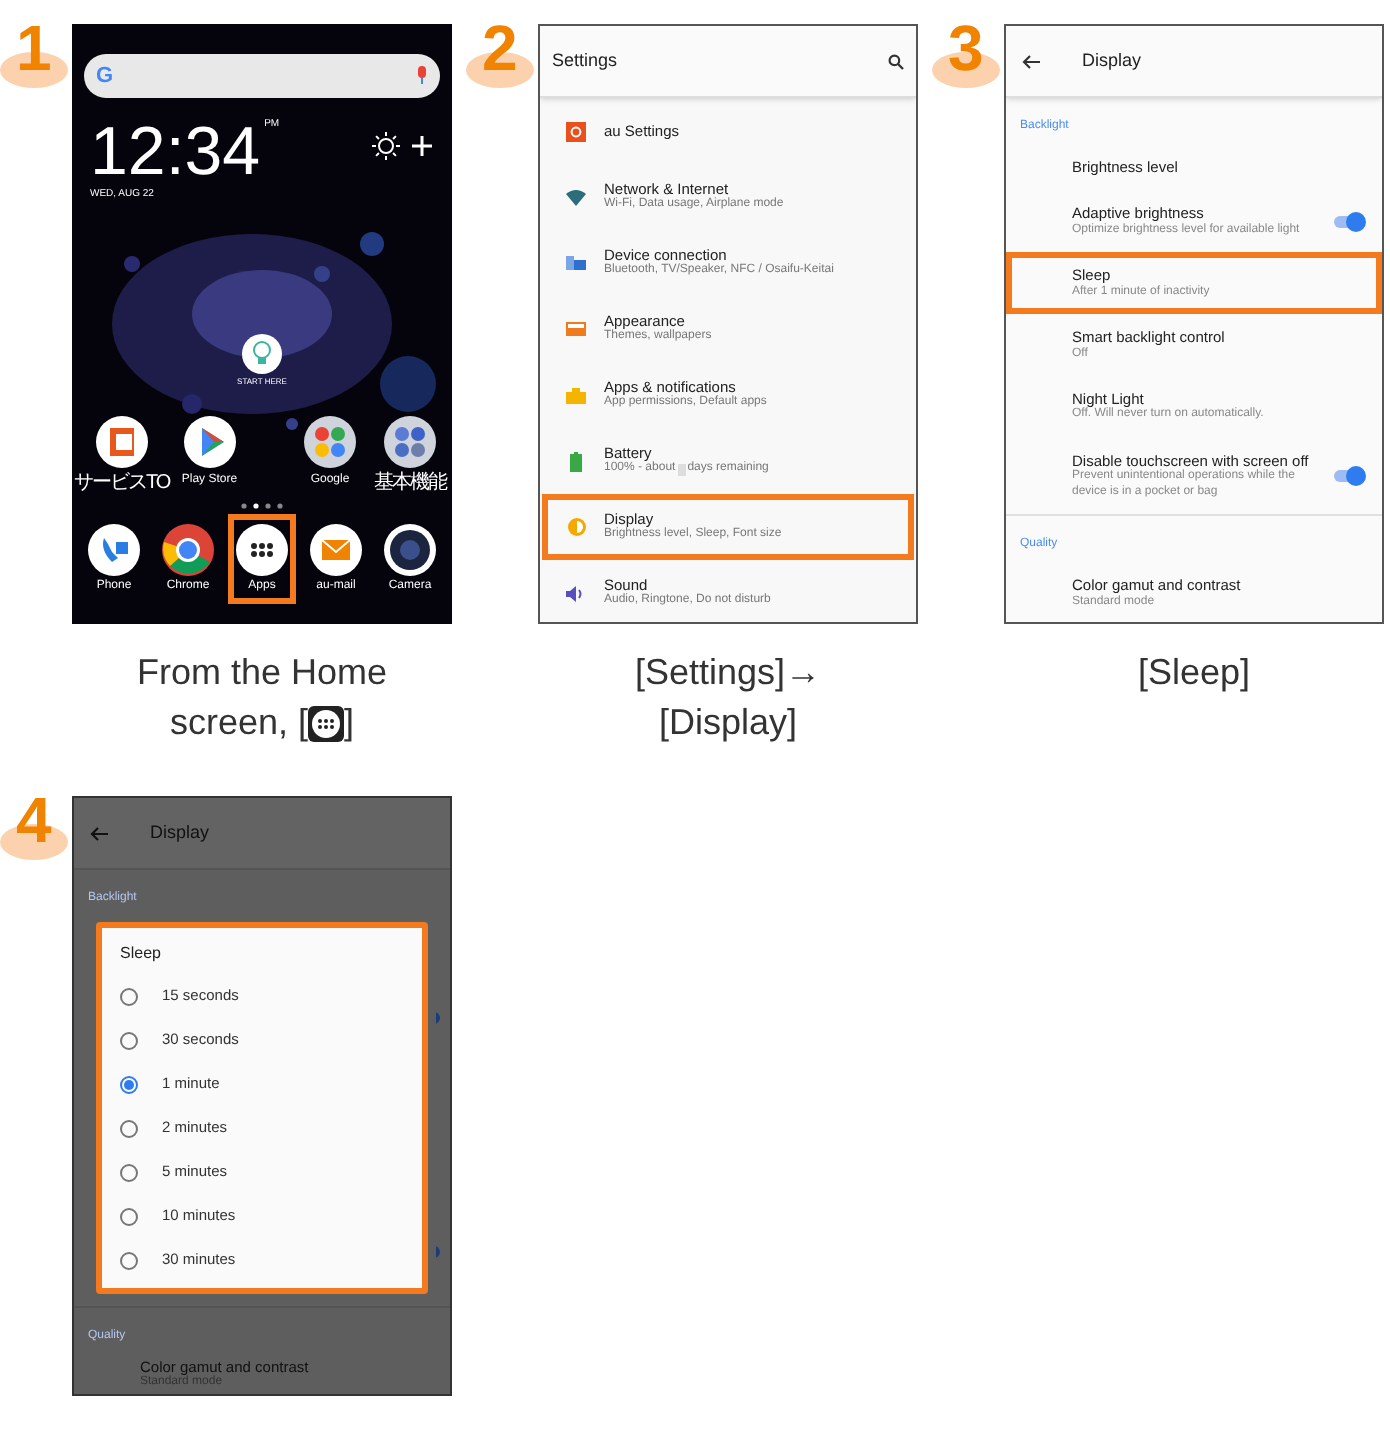 The height and width of the screenshot is (1444, 1390). I want to click on battery-icon, so click(576, 461).